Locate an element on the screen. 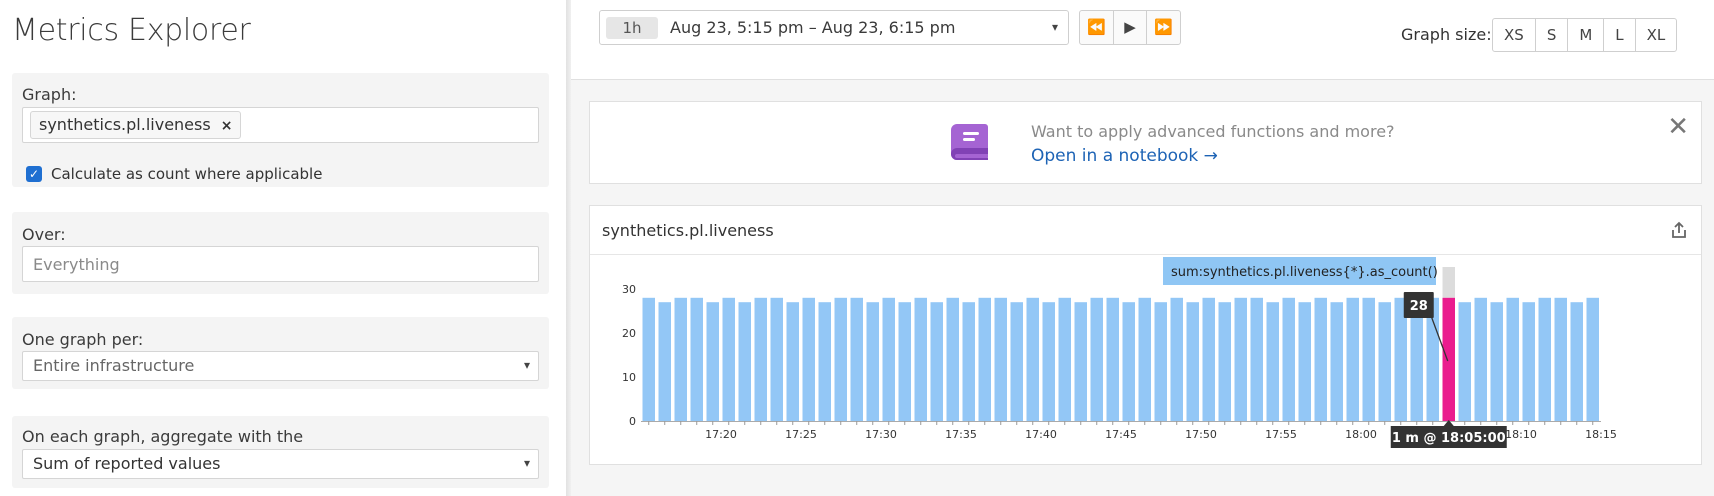 This screenshot has width=1714, height=496. x-tick-label: 18:10 is located at coordinates (1521, 434).